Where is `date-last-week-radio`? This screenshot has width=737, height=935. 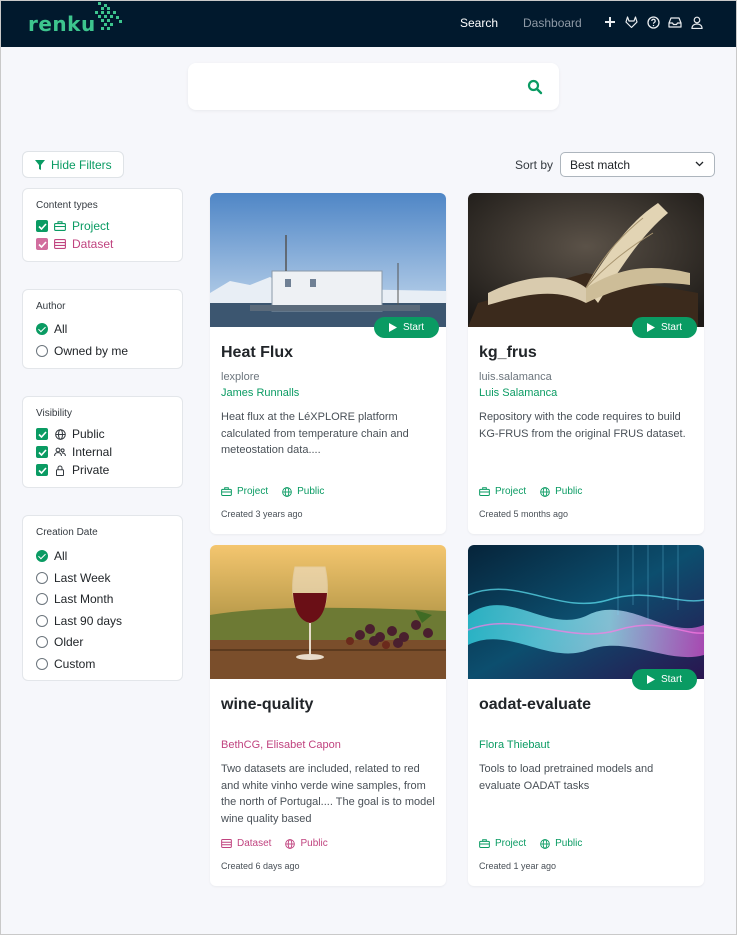
date-last-week-radio is located at coordinates (42, 578).